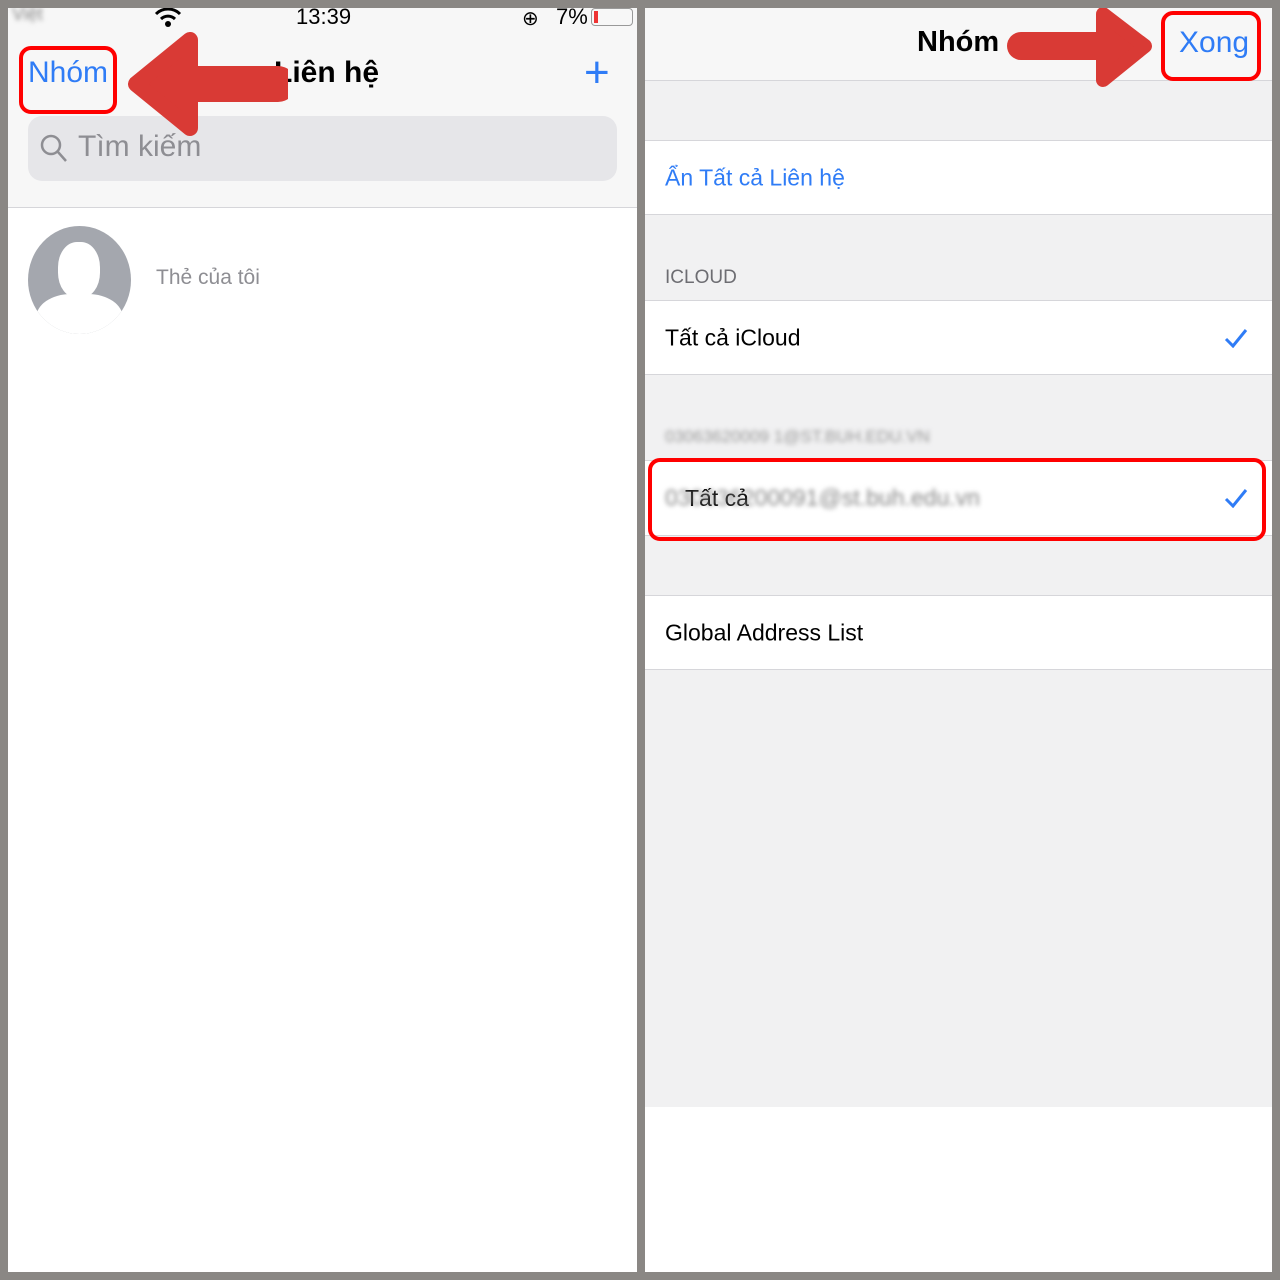 This screenshot has width=1280, height=1280. I want to click on section-header-account: 03063620009 1@ST.BUH.EDU.VN, so click(797, 436).